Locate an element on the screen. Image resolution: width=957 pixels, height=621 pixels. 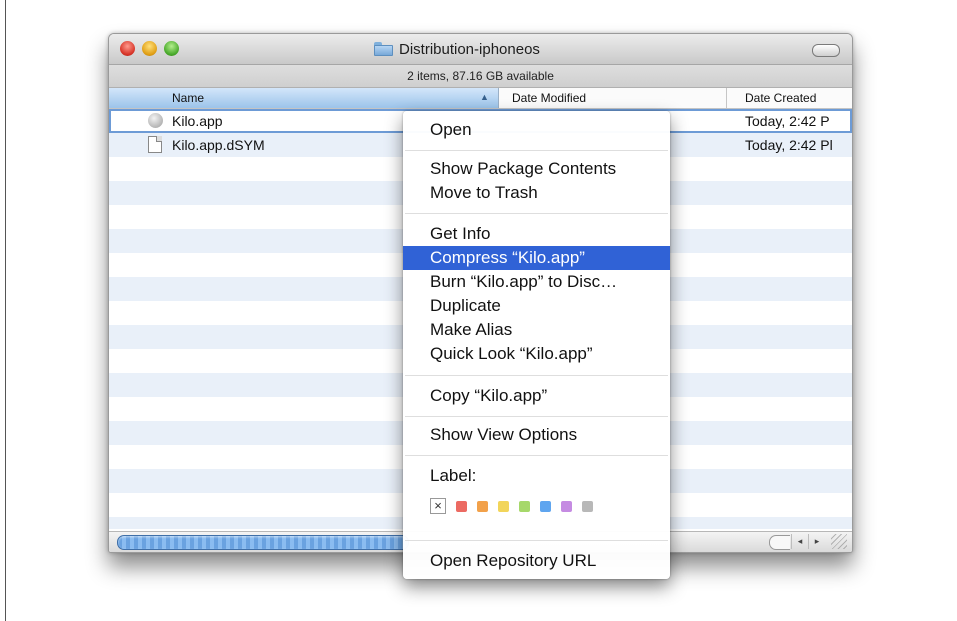
column-header-date-modified: Date Modified is located at coordinates (613, 98).